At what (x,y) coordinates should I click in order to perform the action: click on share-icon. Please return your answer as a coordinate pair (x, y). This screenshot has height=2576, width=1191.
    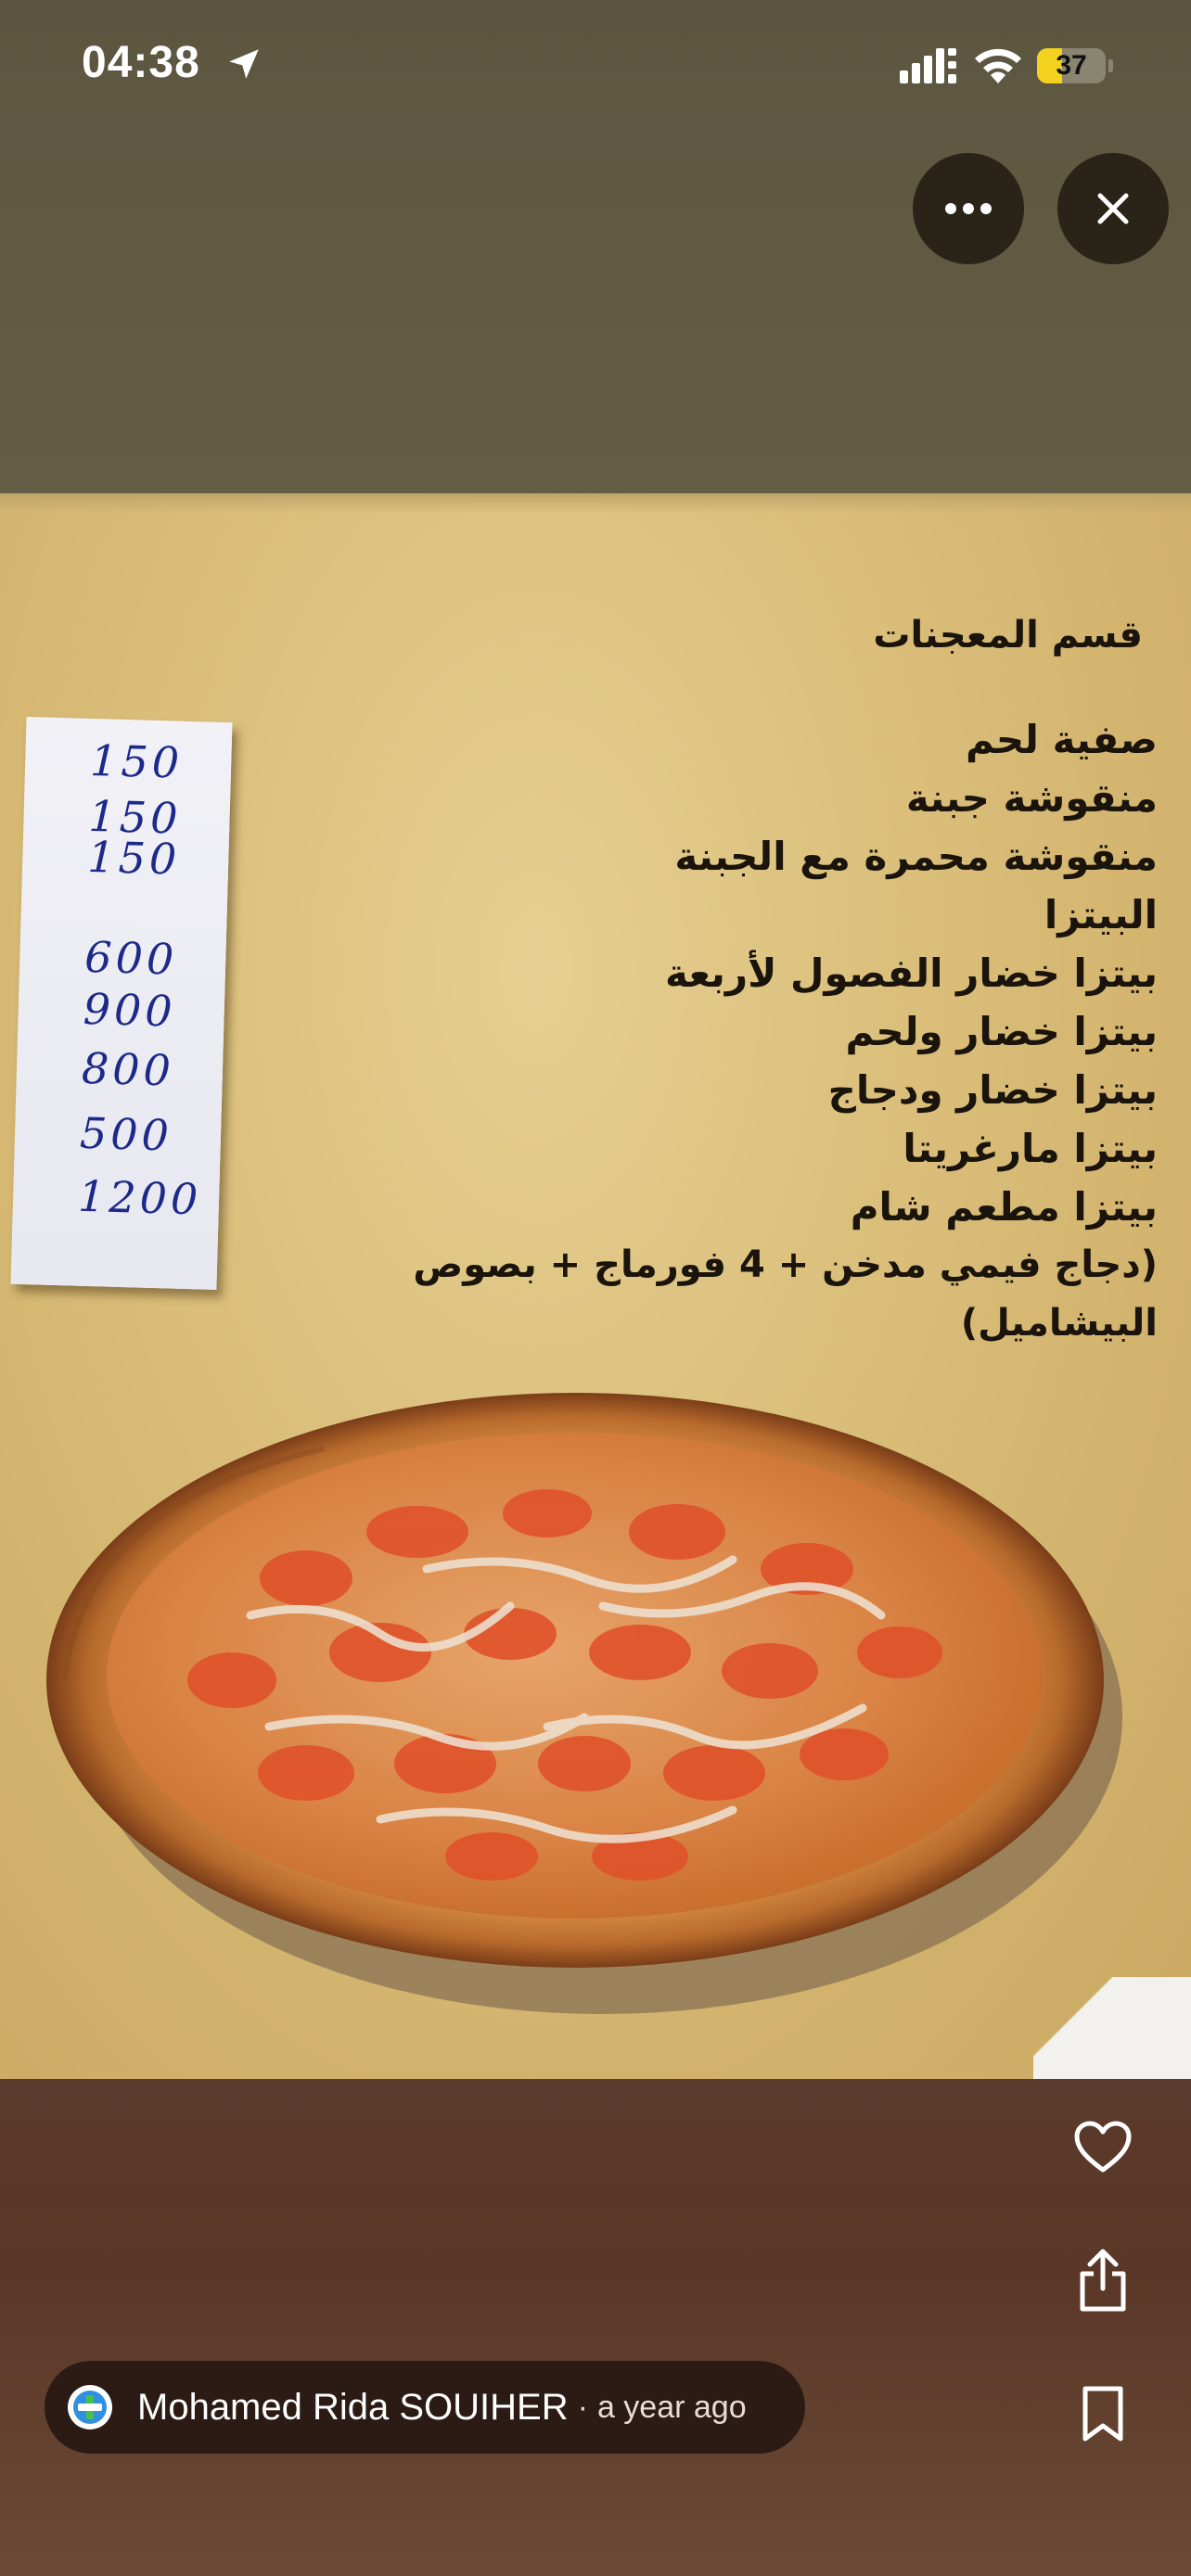
    Looking at the image, I should click on (1103, 2280).